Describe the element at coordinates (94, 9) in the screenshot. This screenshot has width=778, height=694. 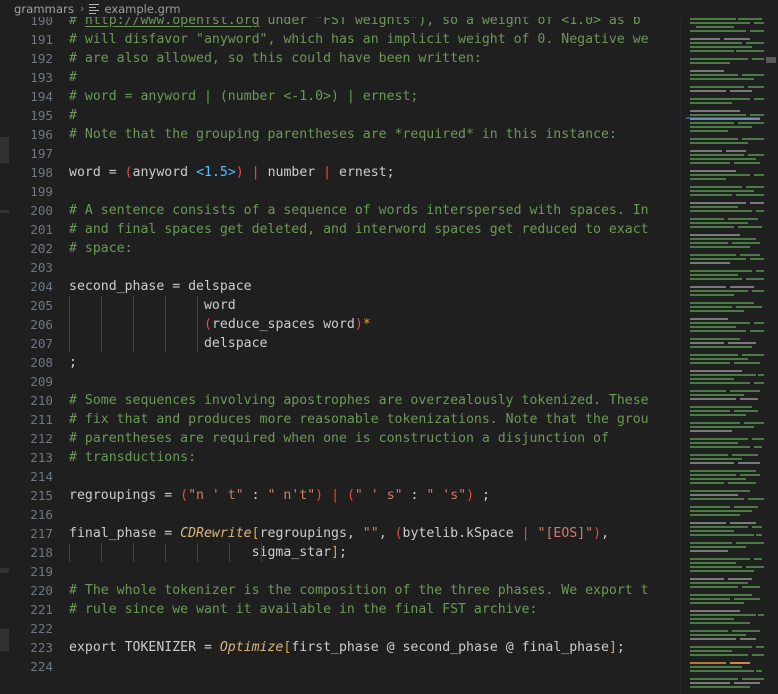
I see `lines-icon` at that location.